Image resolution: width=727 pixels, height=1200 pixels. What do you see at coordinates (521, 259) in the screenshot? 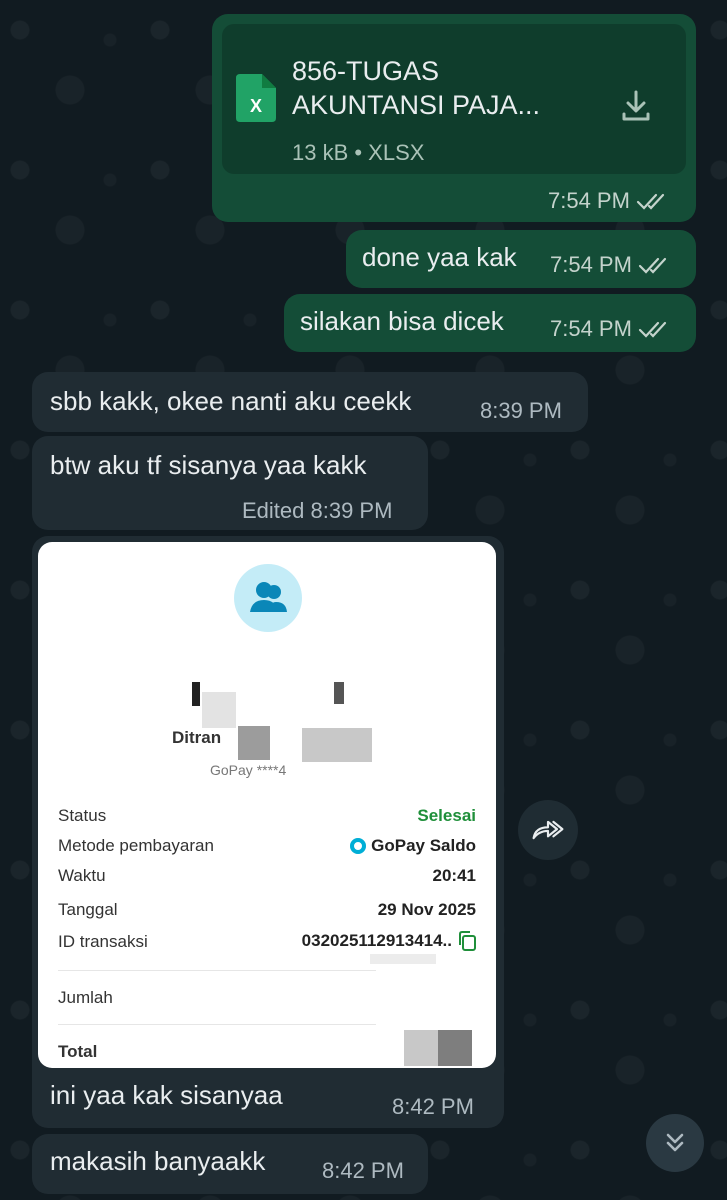
I see `outgoing-message: done yaa kak 7:54 PM` at bounding box center [521, 259].